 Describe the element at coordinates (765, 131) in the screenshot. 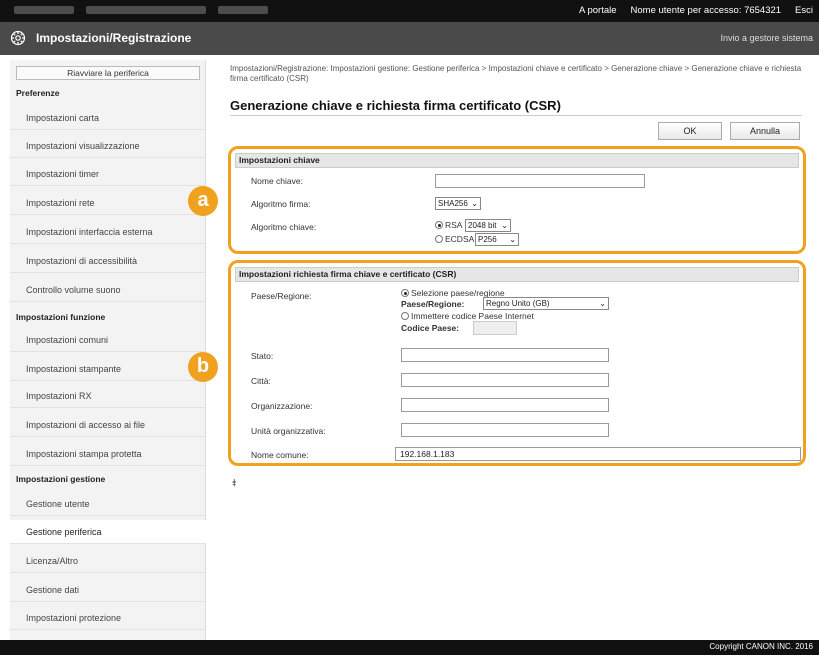

I see `cancel-button: Annulla` at that location.